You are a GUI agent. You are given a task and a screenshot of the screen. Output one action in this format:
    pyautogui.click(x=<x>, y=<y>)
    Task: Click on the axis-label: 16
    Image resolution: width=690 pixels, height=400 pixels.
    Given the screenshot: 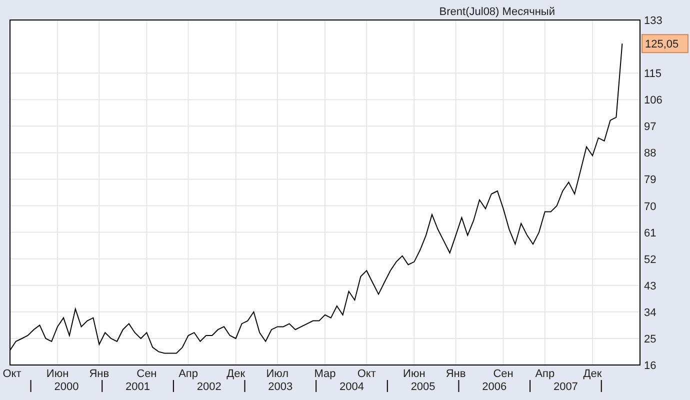 What is the action you would take?
    pyautogui.click(x=650, y=366)
    